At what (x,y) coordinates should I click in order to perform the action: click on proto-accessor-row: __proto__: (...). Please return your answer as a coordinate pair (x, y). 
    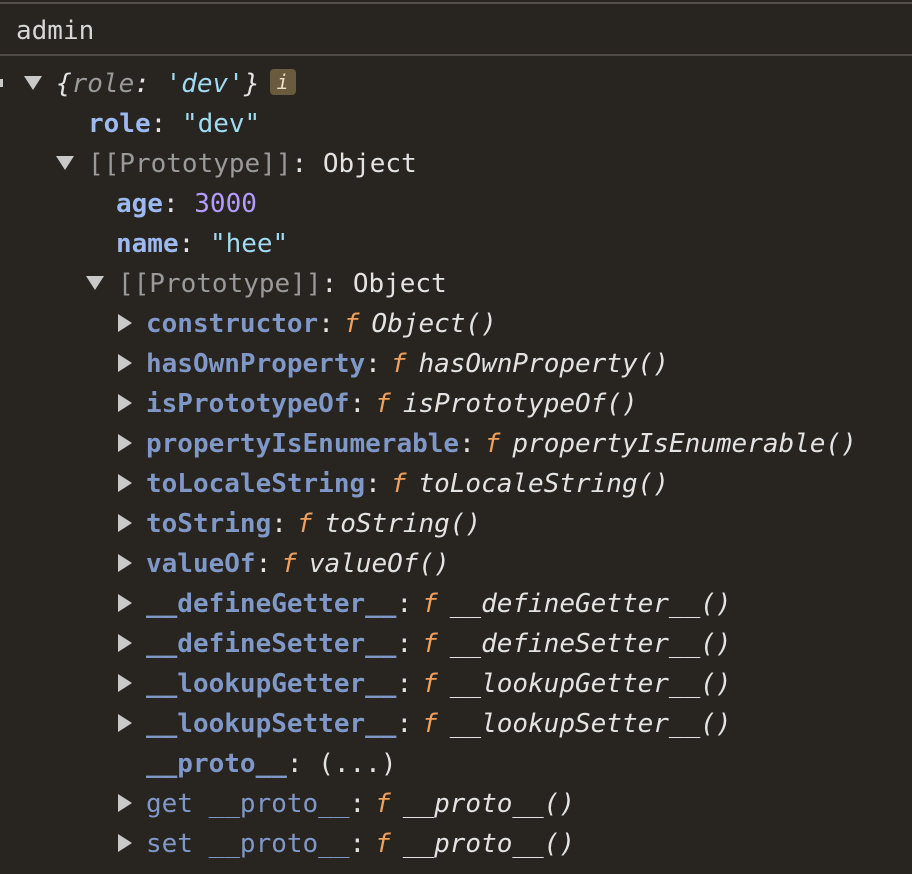
    Looking at the image, I should click on (271, 764).